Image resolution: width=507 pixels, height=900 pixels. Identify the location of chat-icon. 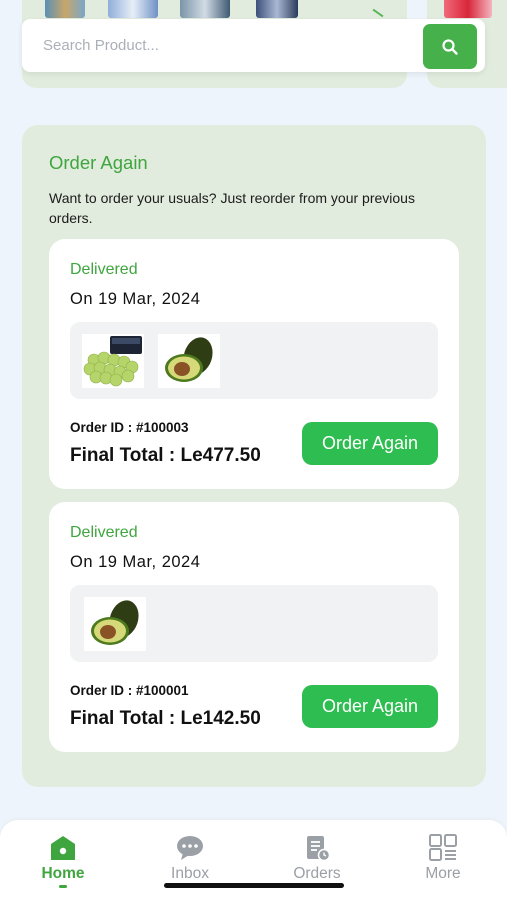
(190, 848).